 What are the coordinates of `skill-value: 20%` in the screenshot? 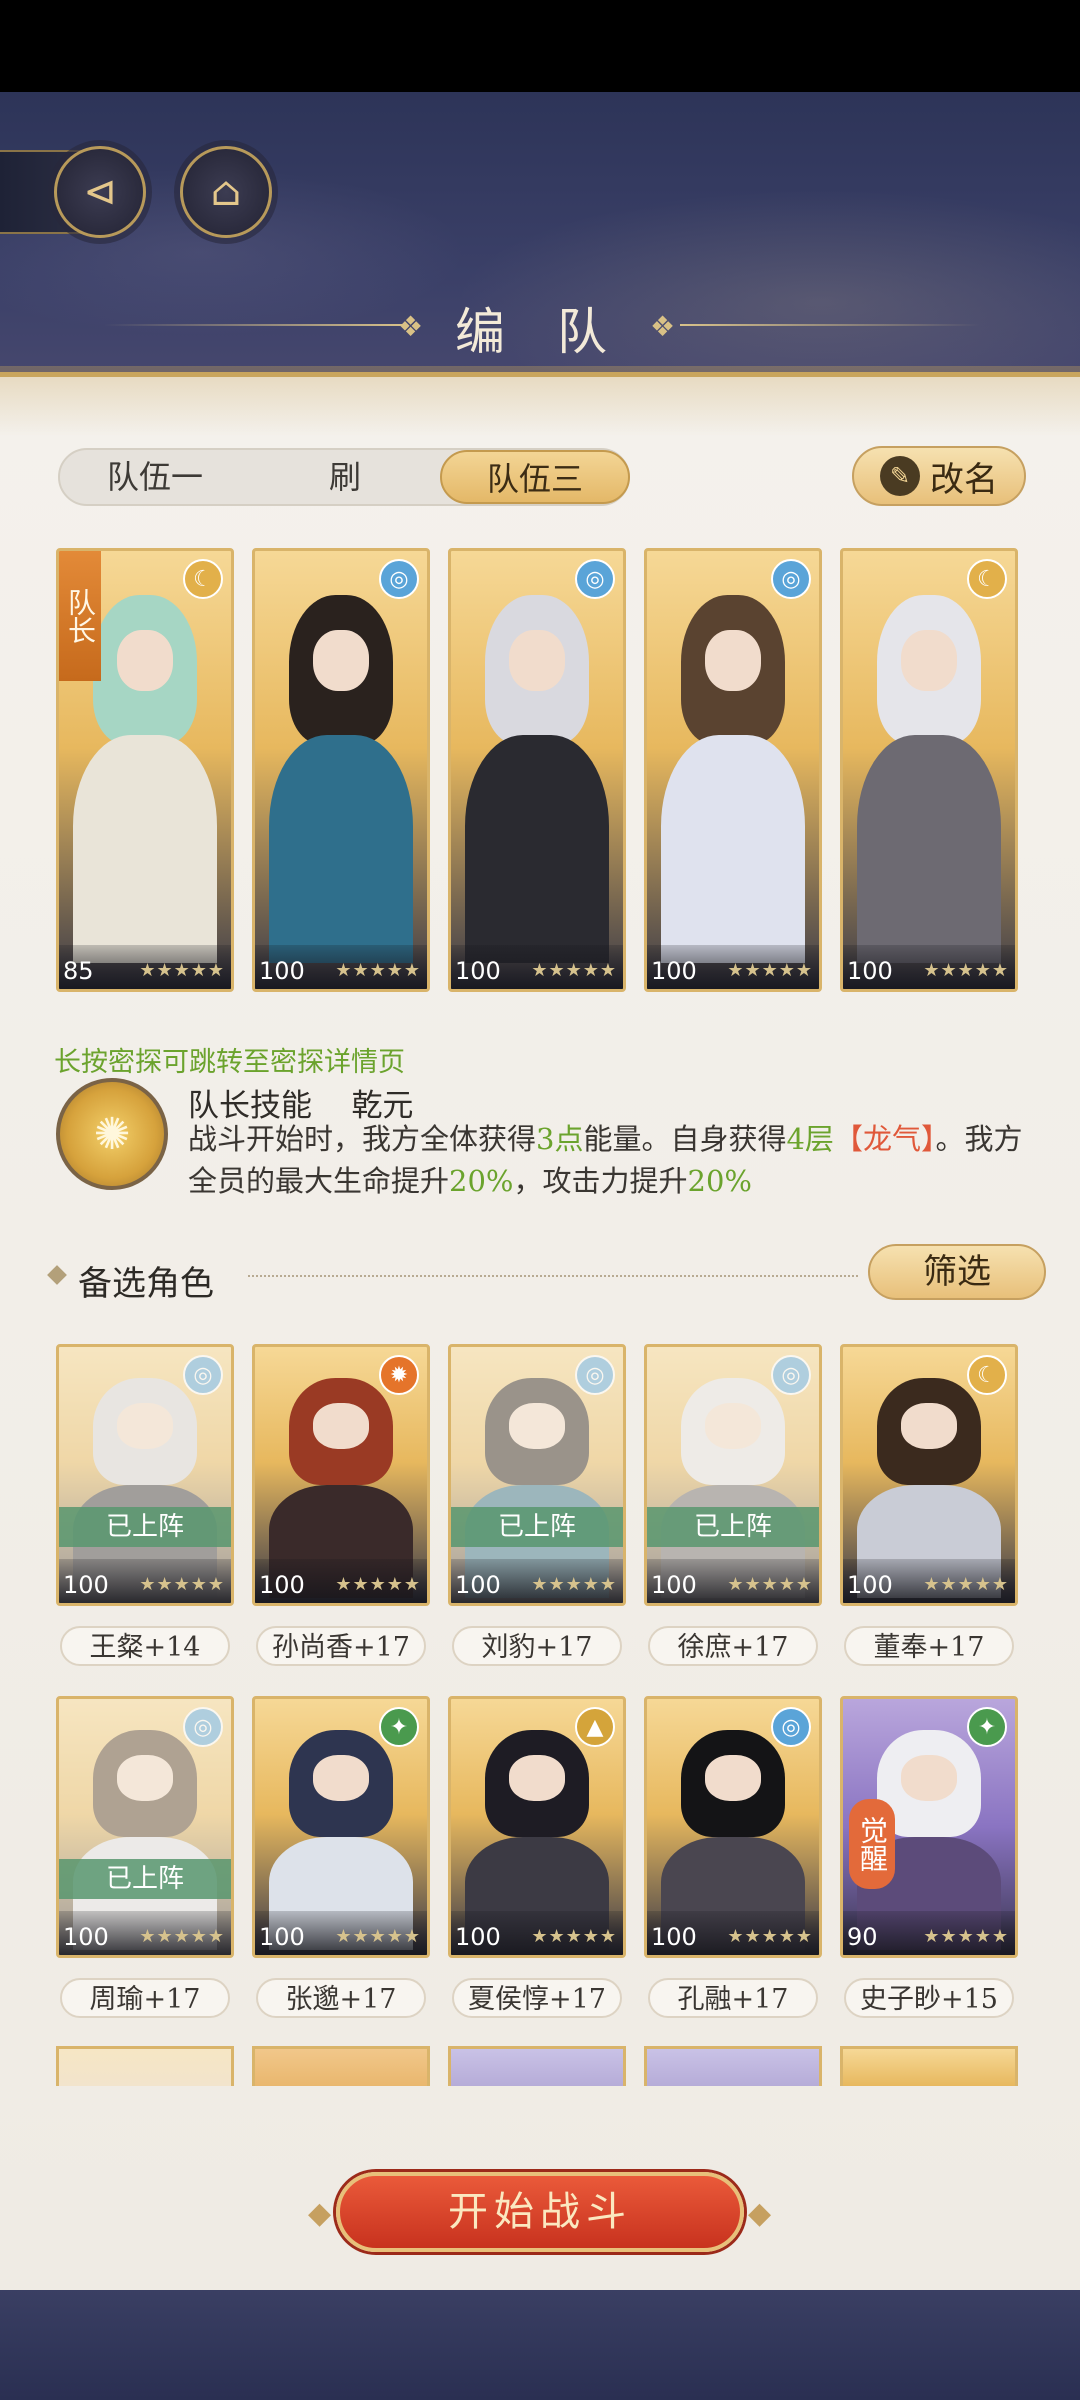 It's located at (481, 1181).